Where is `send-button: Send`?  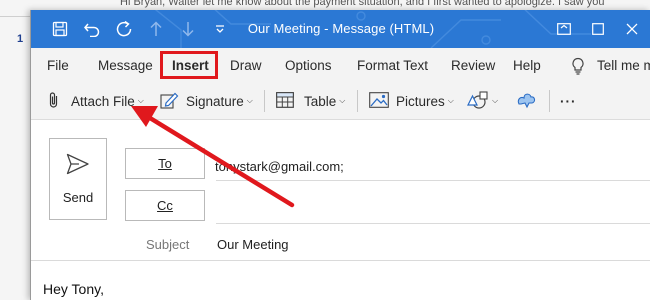 send-button: Send is located at coordinates (78, 179).